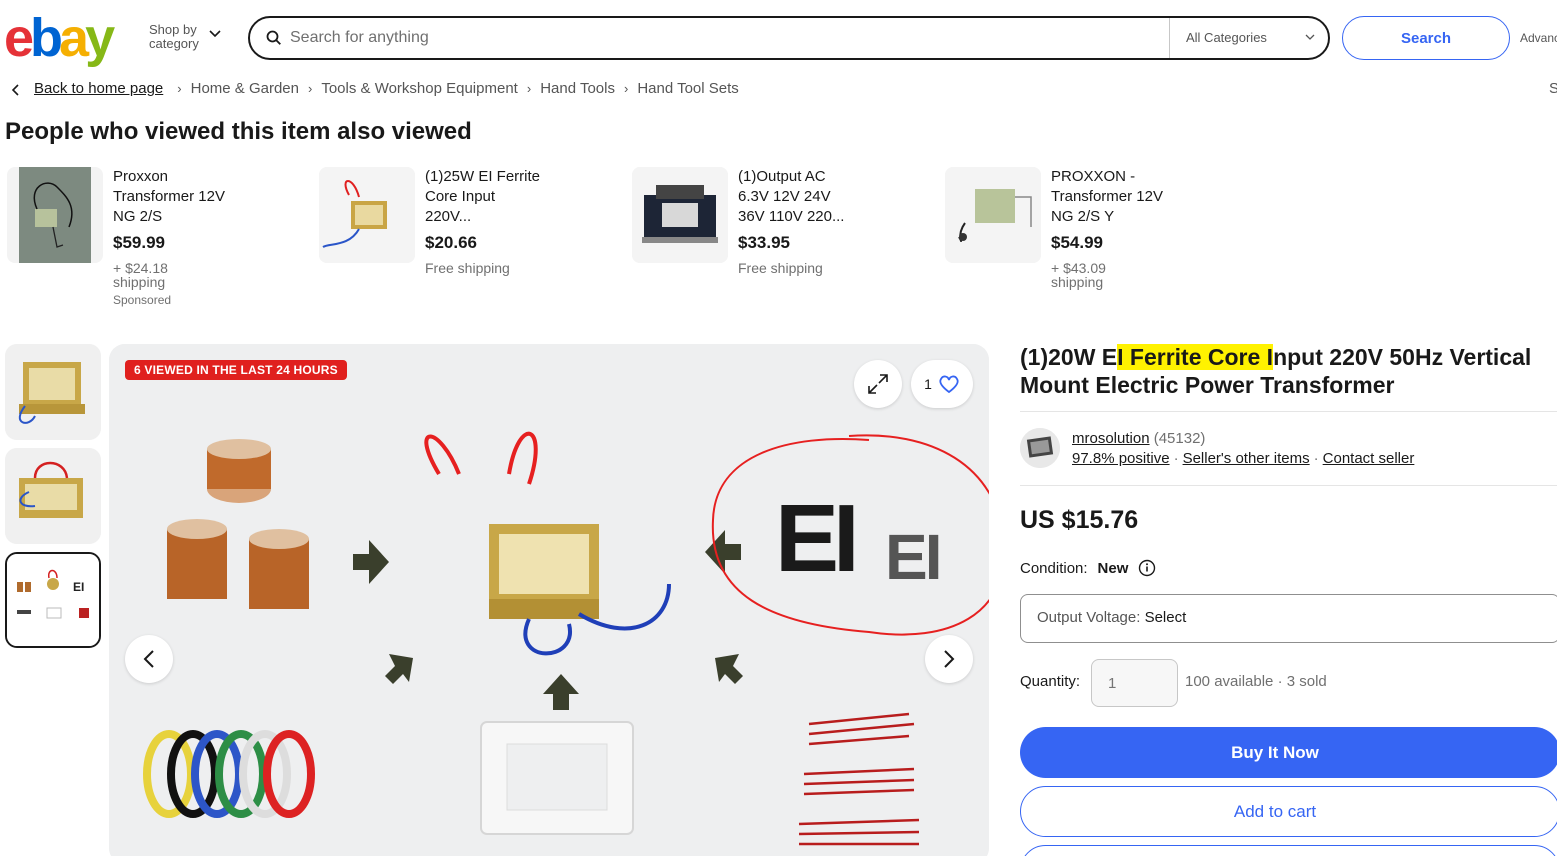  What do you see at coordinates (817, 538) in the screenshot?
I see `ei-core-large: EI` at bounding box center [817, 538].